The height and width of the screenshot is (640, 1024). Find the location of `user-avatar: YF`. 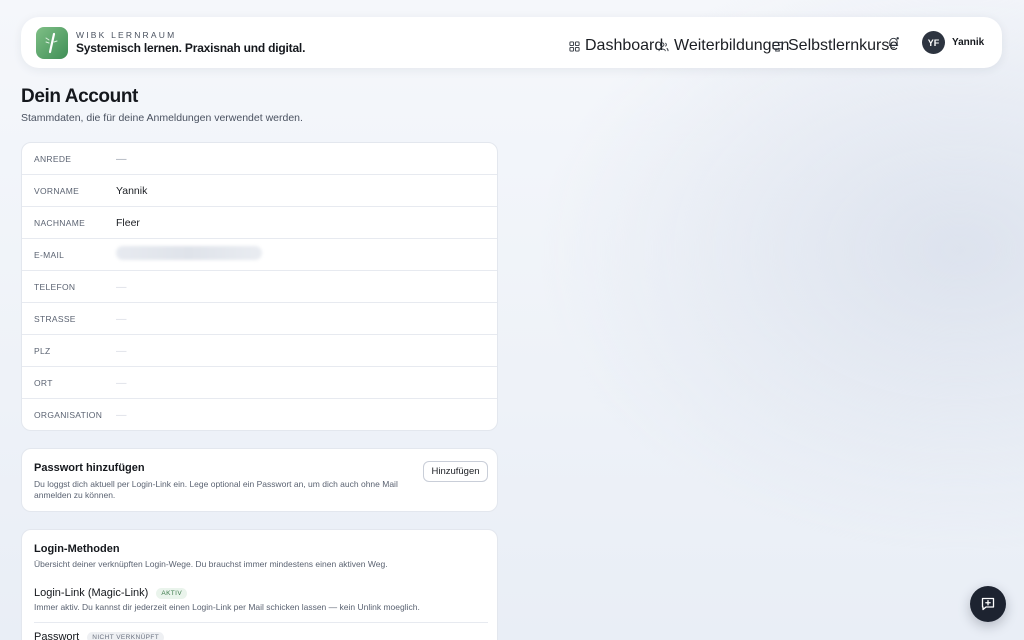

user-avatar: YF is located at coordinates (933, 42).